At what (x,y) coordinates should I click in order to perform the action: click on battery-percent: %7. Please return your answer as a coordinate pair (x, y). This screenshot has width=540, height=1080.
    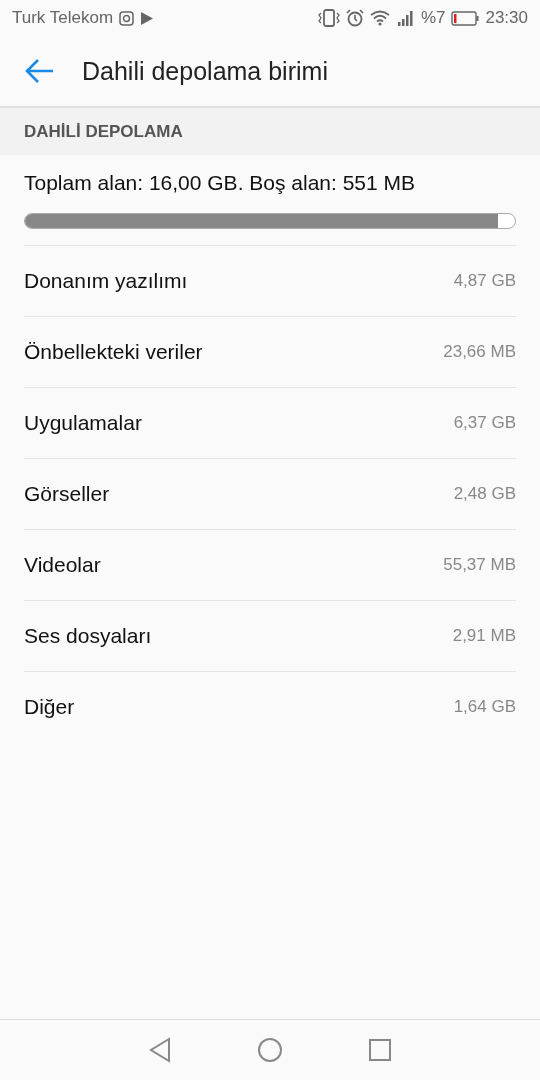
    Looking at the image, I should click on (433, 18).